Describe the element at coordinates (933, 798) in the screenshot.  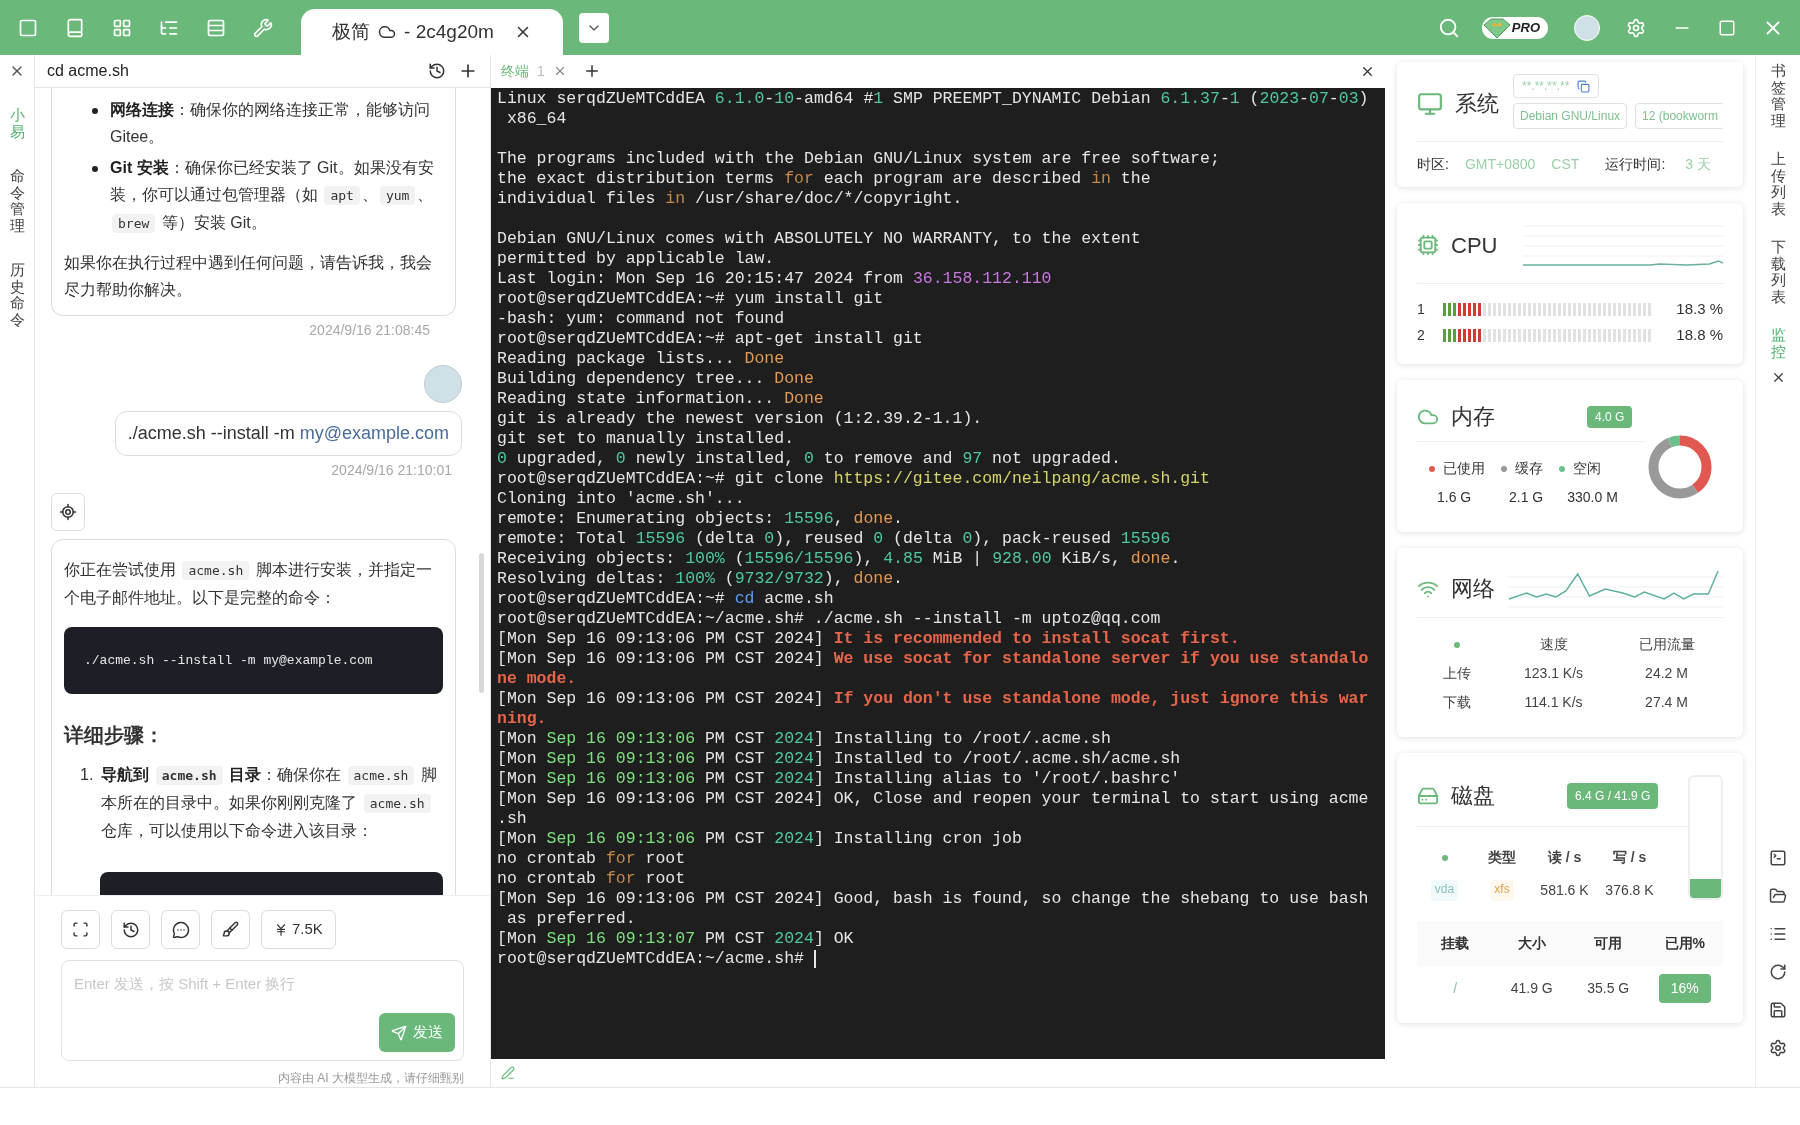
I see `terminal-line: [Mon Sep 16 09:13:06 PM CST 2024] OK, Close and reopen your terminal to start using acme` at that location.